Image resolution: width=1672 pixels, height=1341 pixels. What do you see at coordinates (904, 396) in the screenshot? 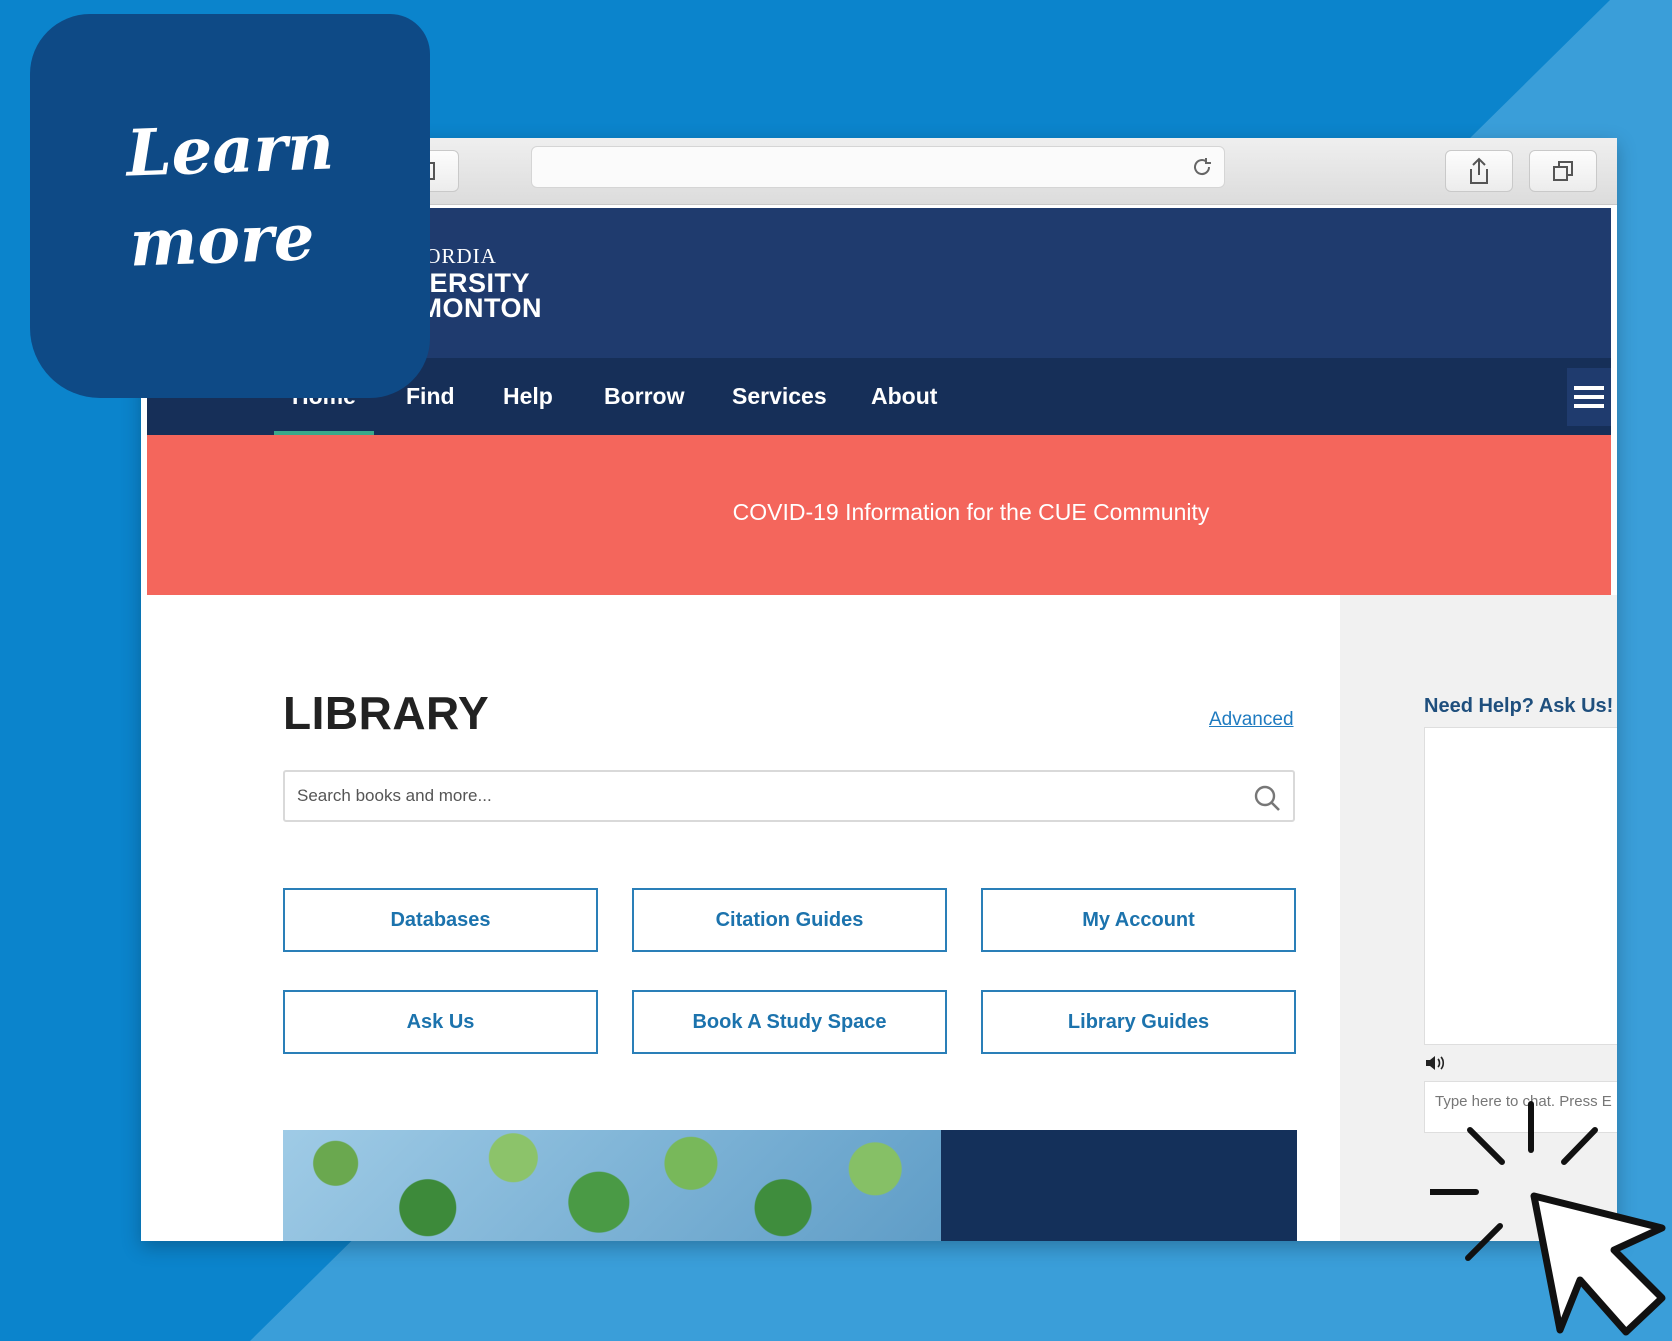
I see `nav-about: About` at bounding box center [904, 396].